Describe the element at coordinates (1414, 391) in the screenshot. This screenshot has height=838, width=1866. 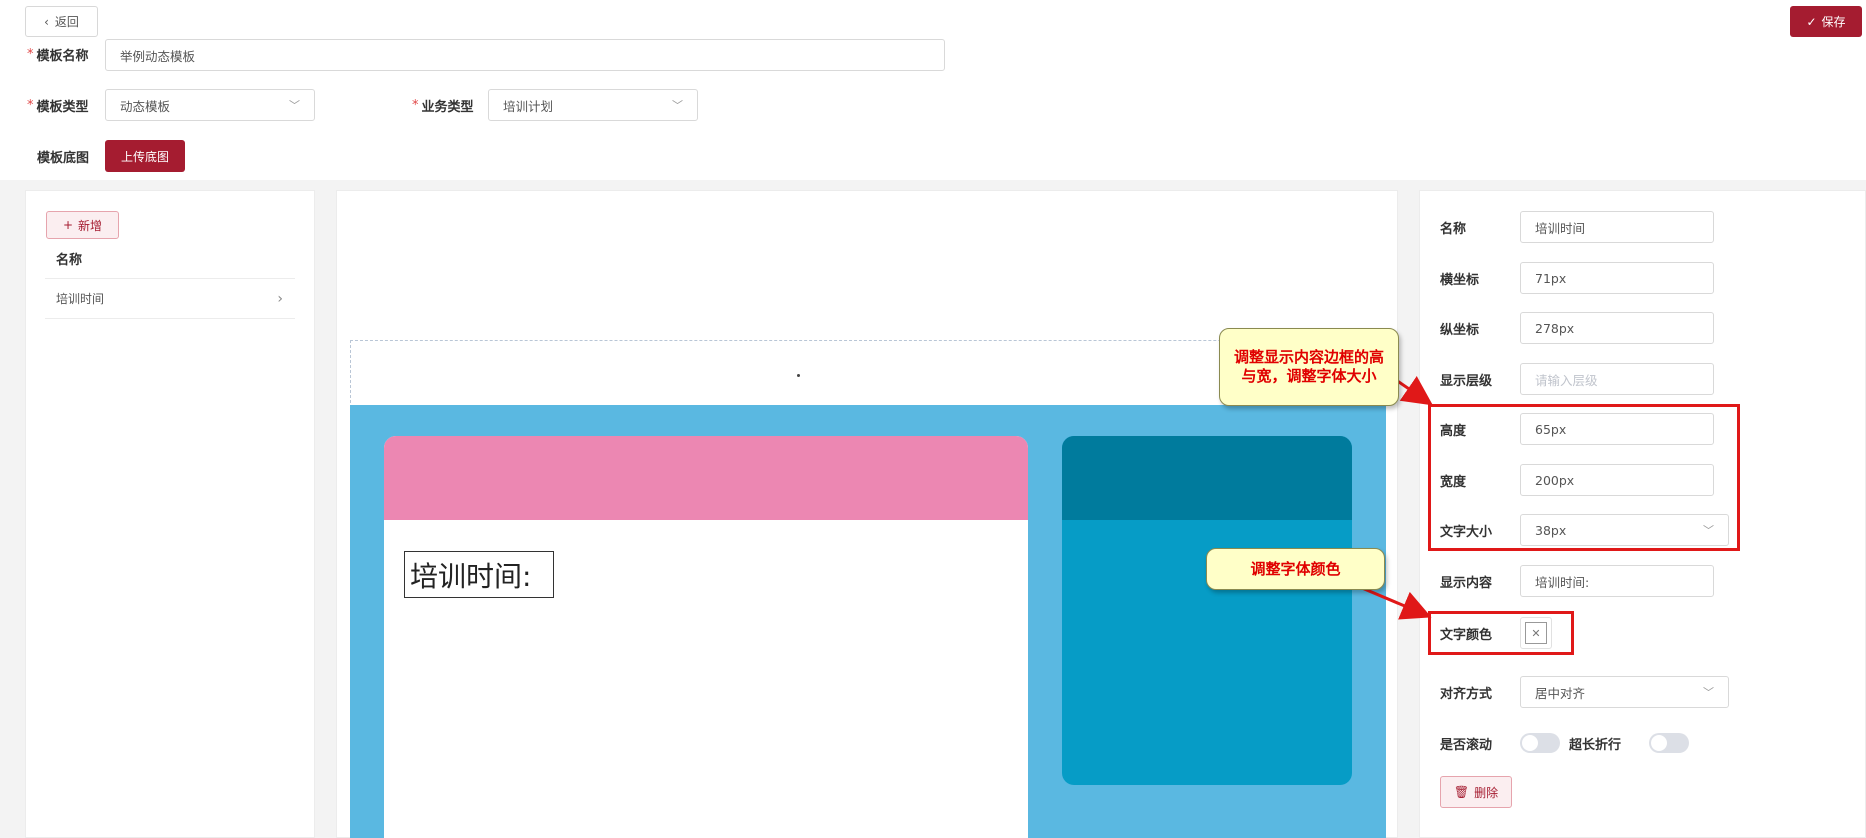
I see `arrow-to-size-box` at that location.